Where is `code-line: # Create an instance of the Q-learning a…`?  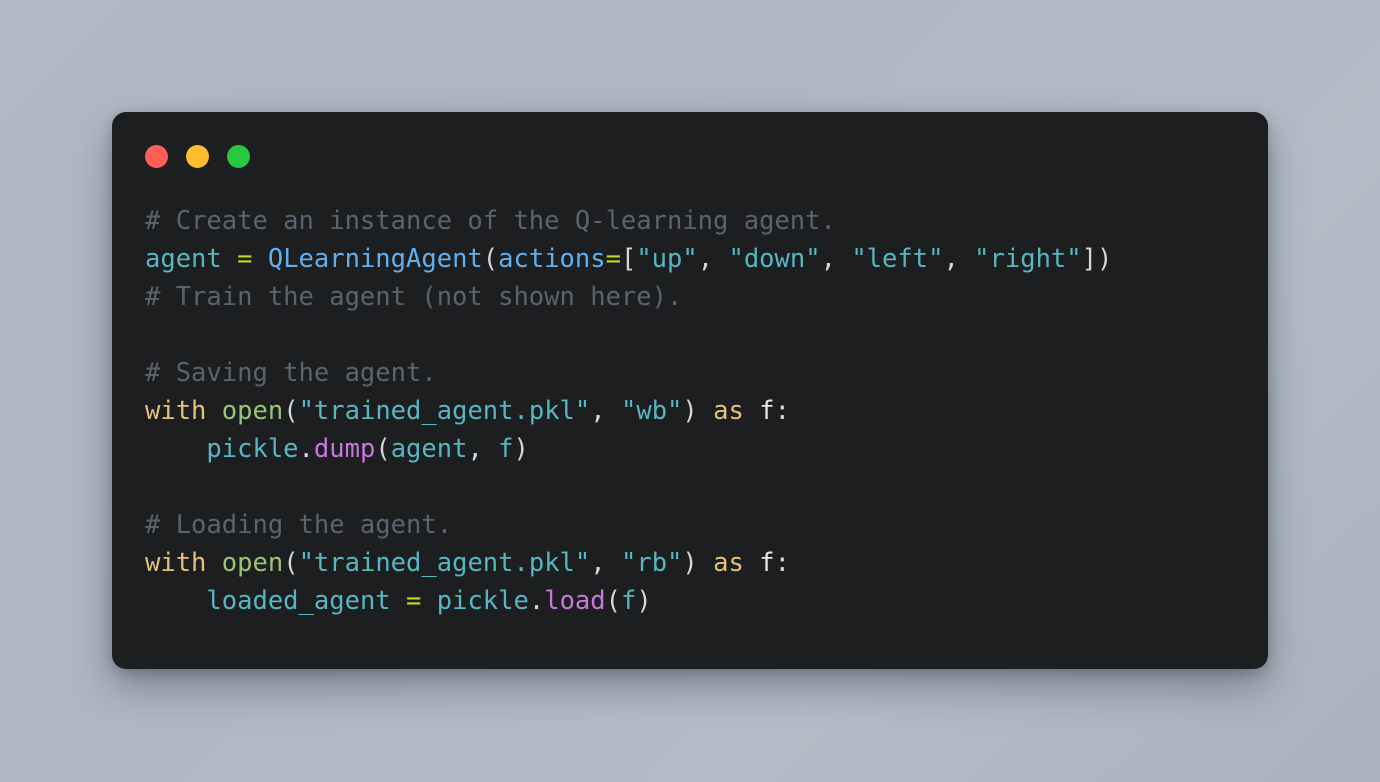 code-line: # Create an instance of the Q-learning a… is located at coordinates (706, 221).